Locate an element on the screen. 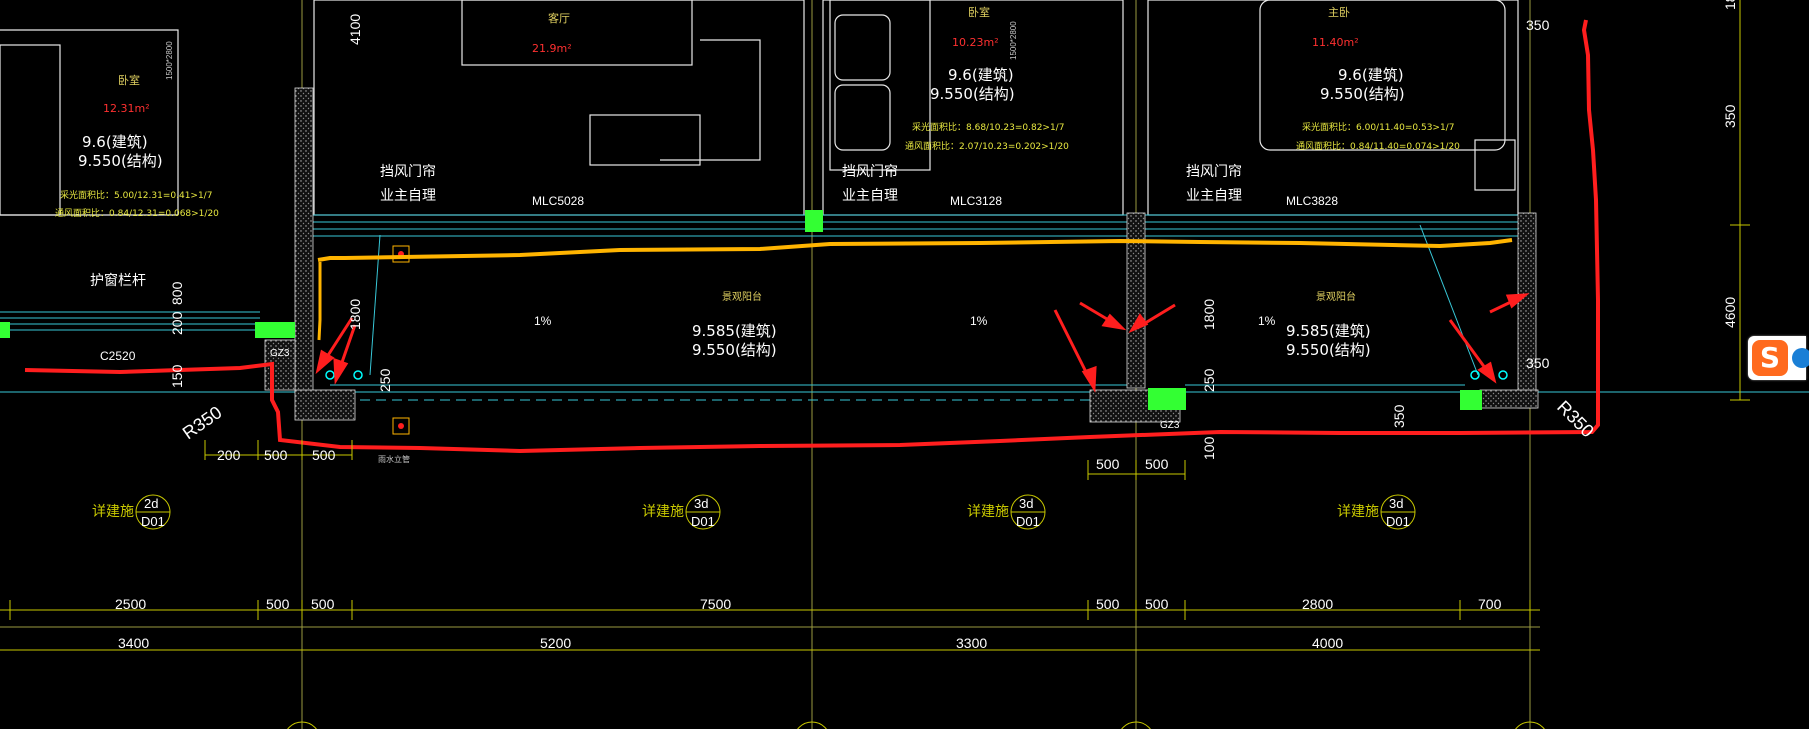 The width and height of the screenshot is (1809, 729). svg-text: 4100 is located at coordinates (355, 29).